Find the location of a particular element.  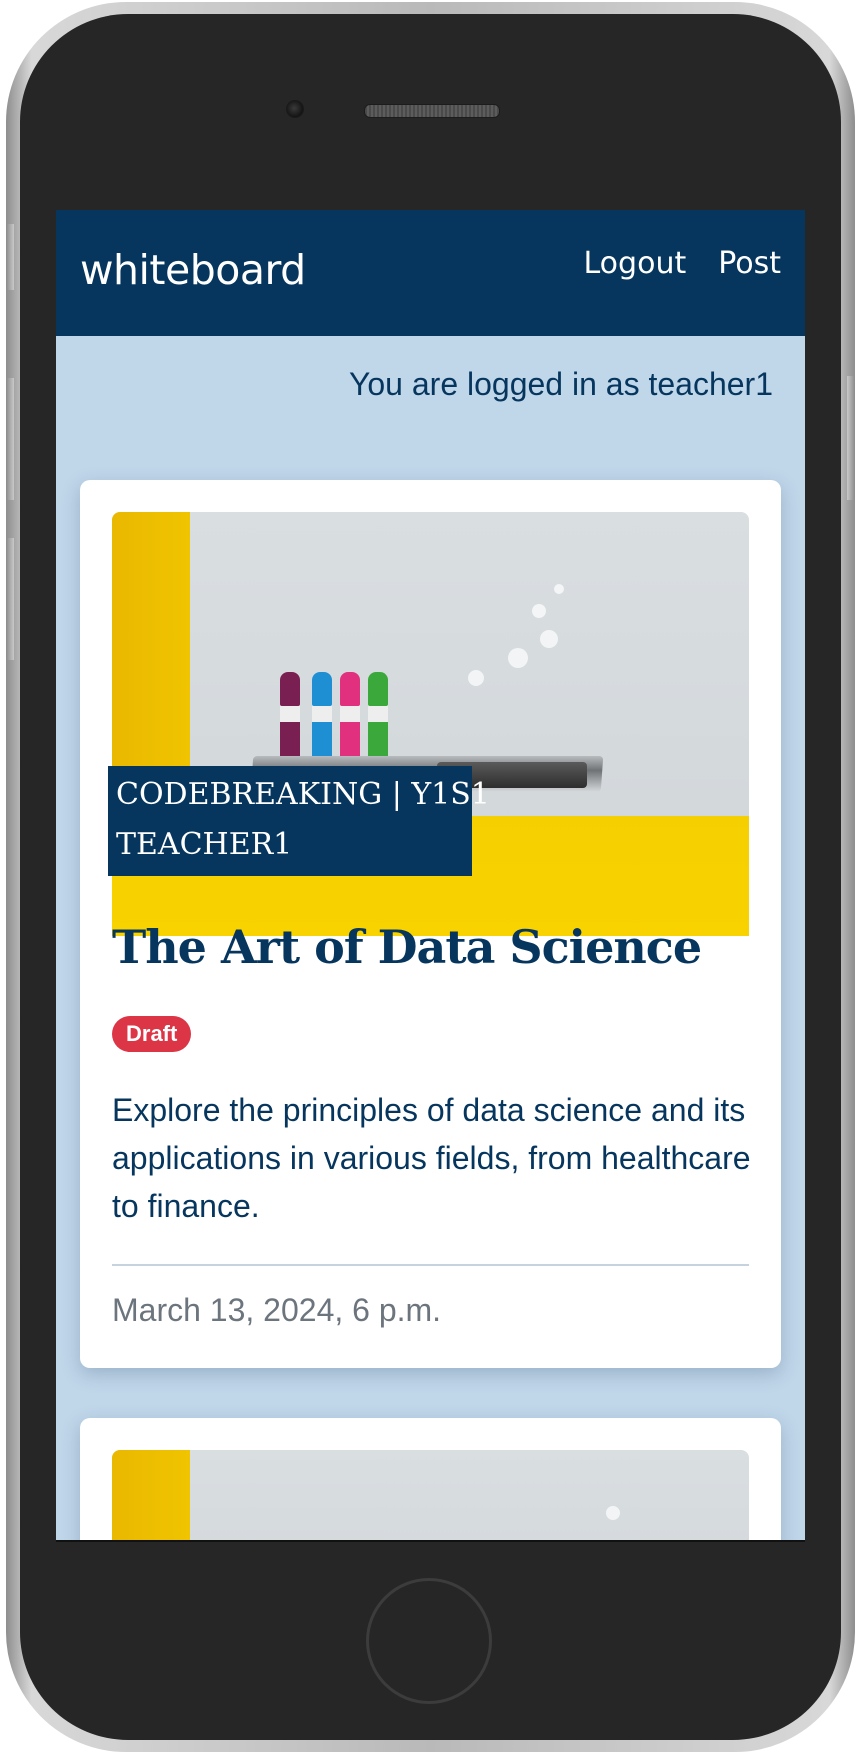

divider is located at coordinates (430, 1265).